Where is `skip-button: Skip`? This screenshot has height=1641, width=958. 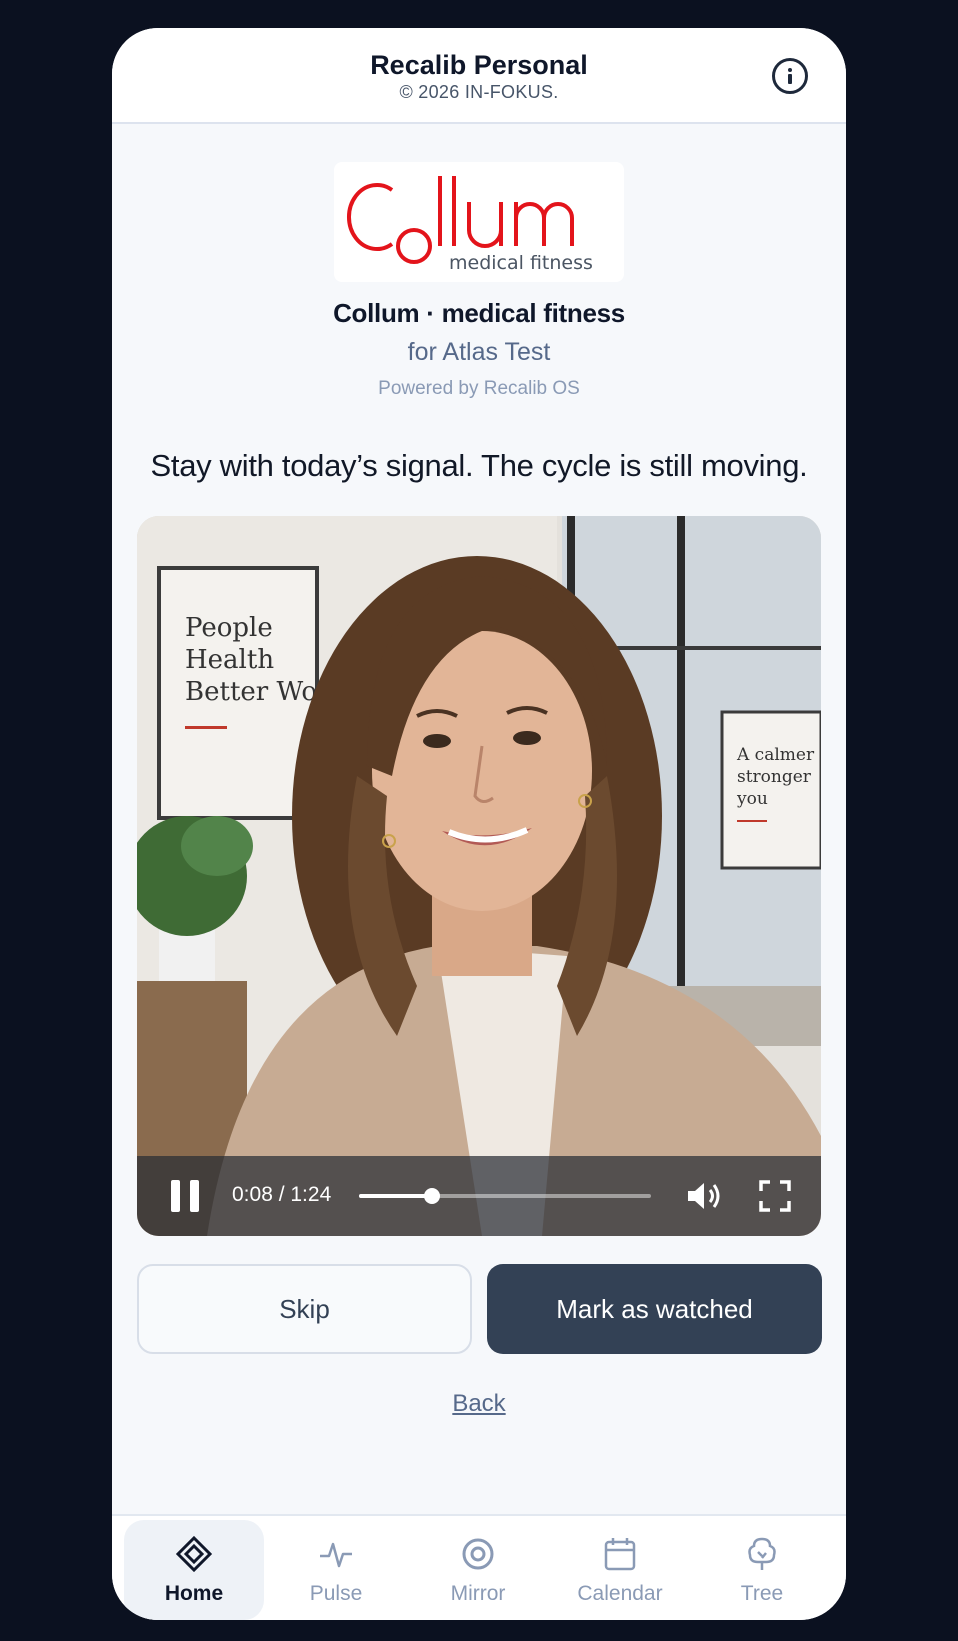 skip-button: Skip is located at coordinates (304, 1309).